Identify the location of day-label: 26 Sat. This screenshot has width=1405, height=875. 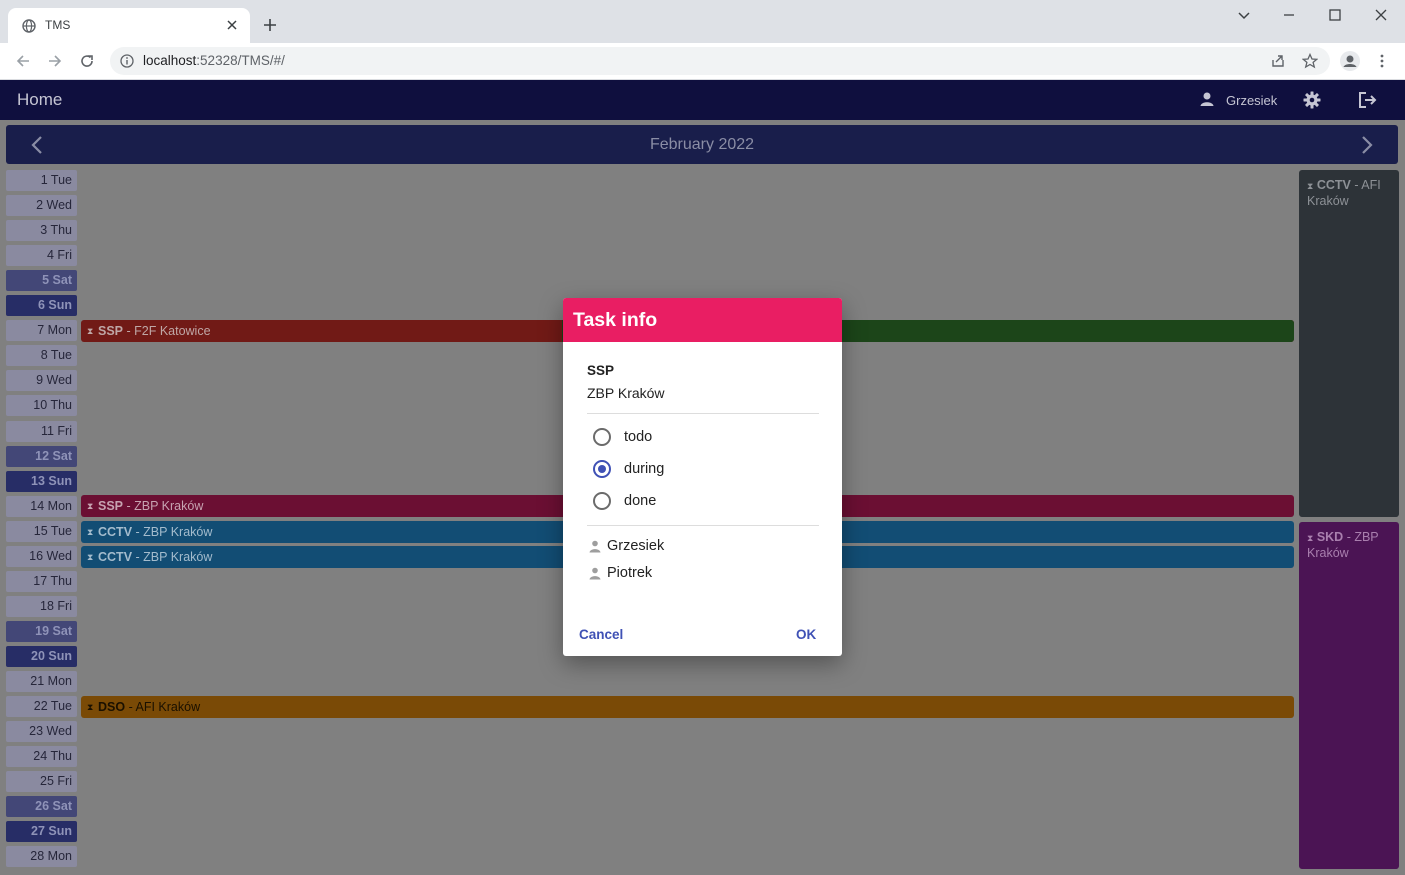
(41, 807).